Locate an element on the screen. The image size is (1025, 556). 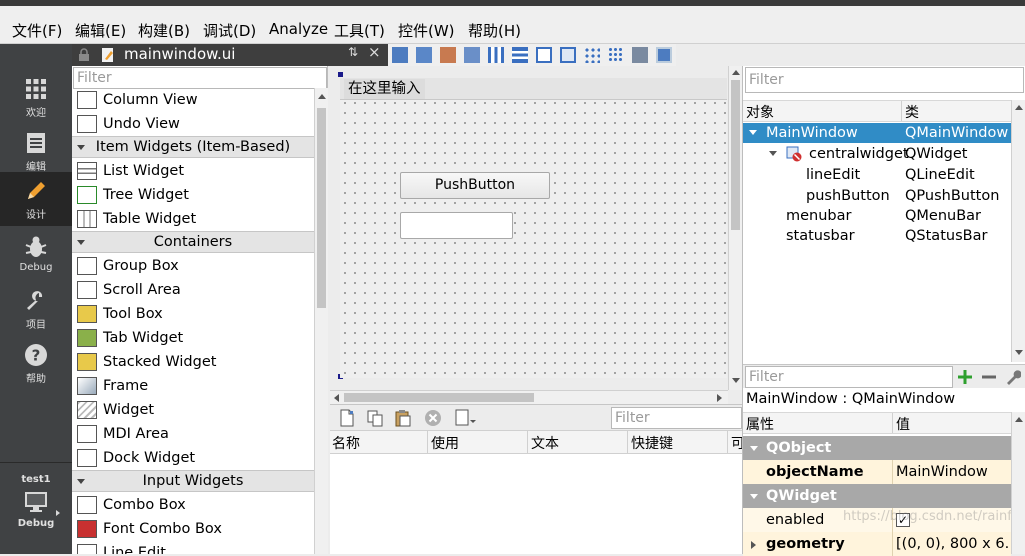
column-header: 使用 is located at coordinates (445, 443).